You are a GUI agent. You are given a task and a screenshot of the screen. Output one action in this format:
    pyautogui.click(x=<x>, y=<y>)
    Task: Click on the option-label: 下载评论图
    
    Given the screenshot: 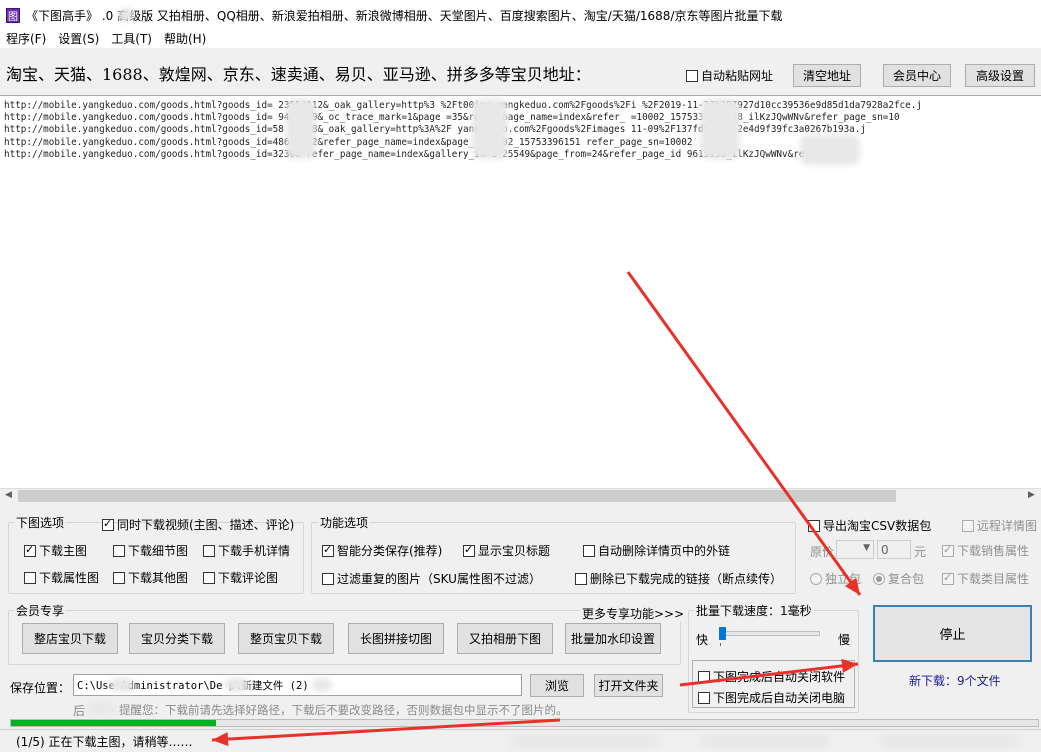 What is the action you would take?
    pyautogui.click(x=248, y=578)
    